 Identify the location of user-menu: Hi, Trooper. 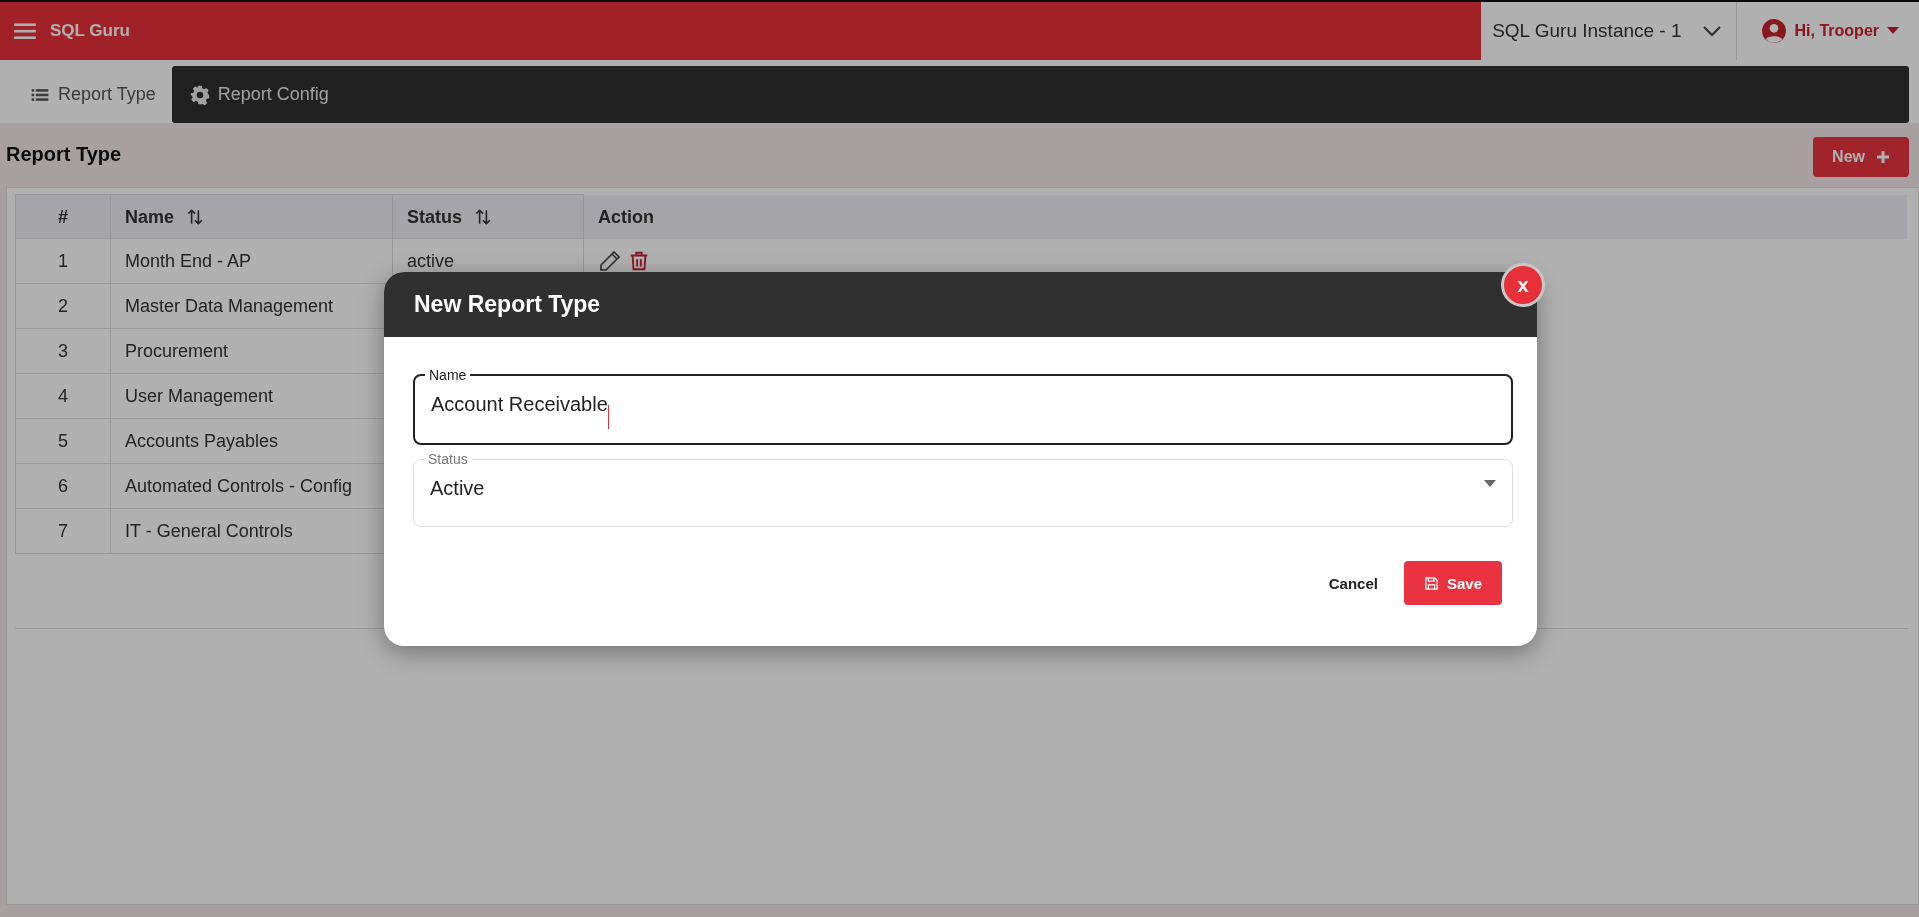
(1827, 31).